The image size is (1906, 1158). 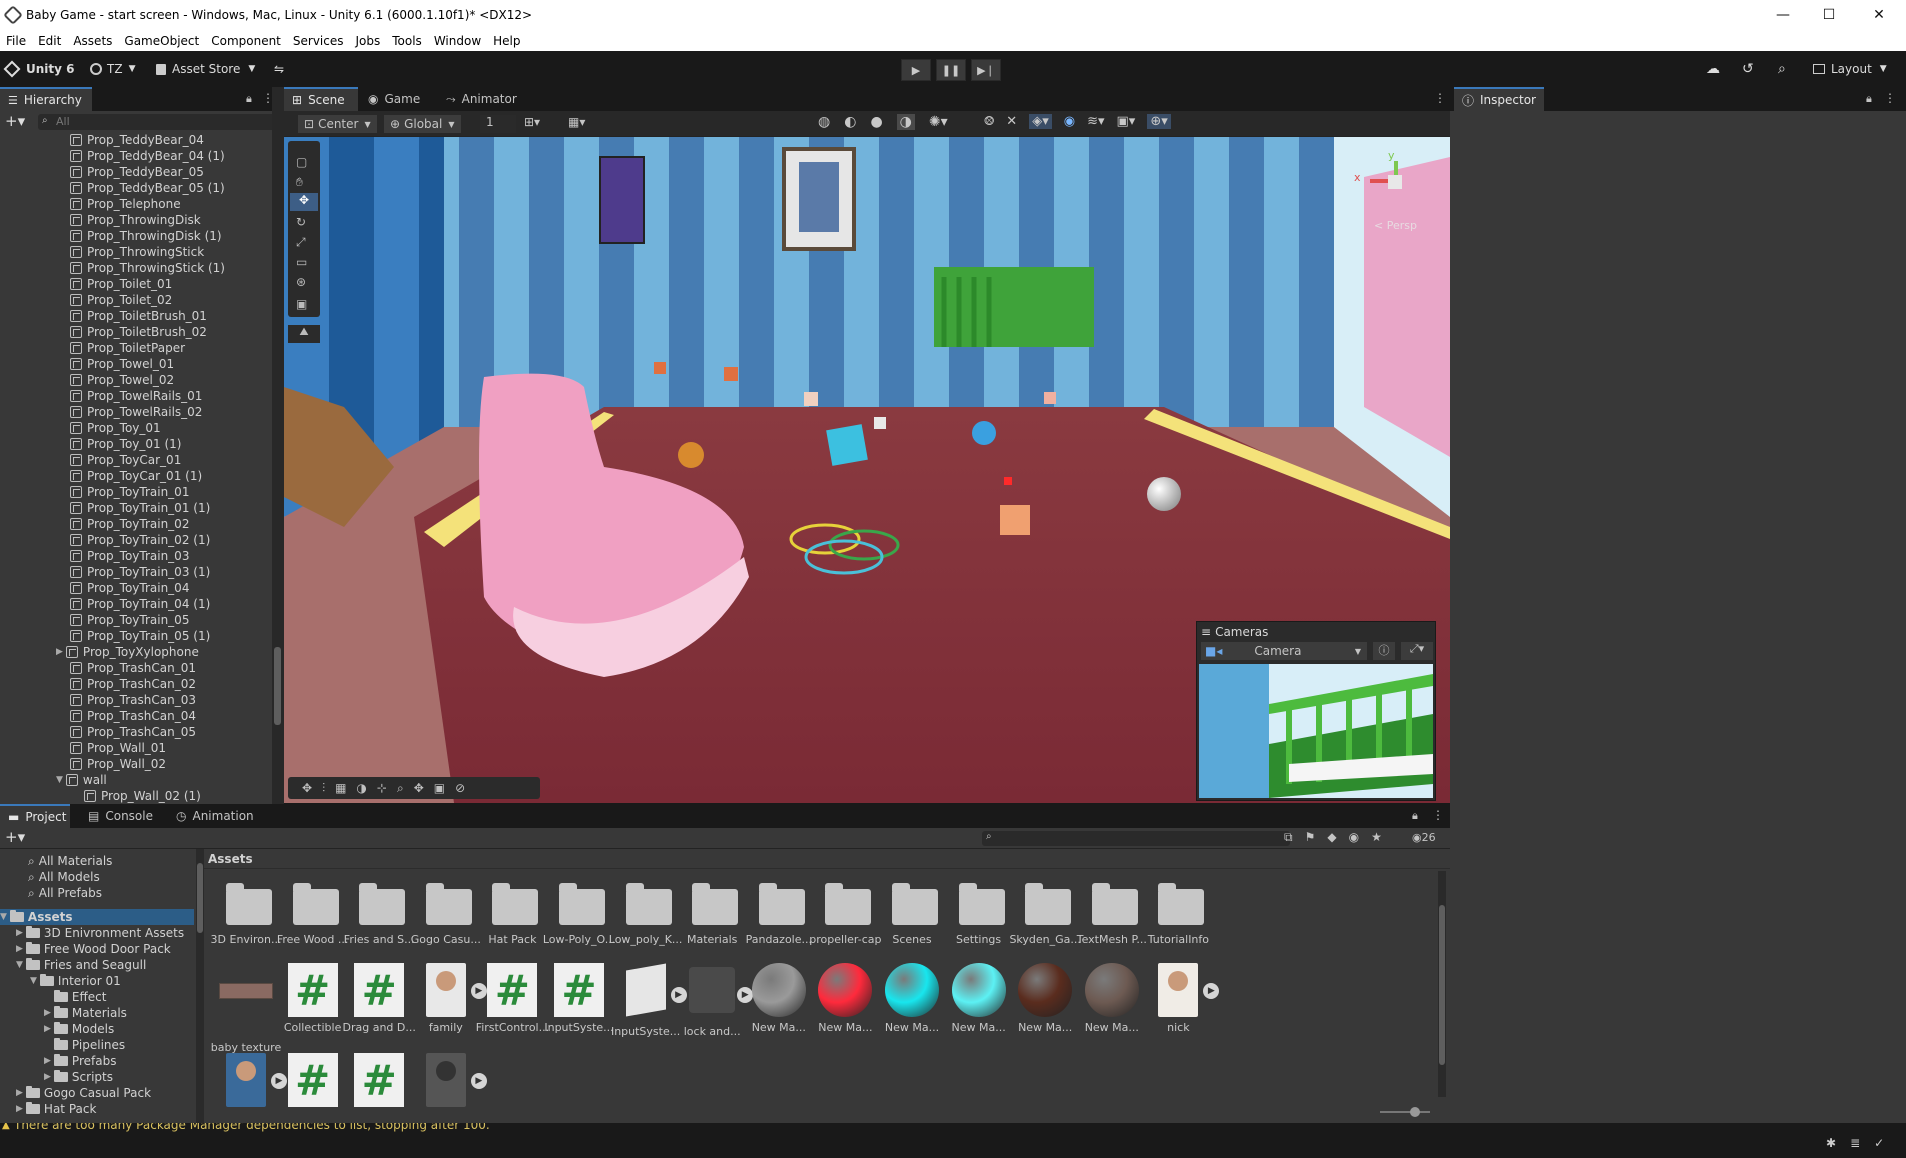 I want to click on folder-tree-item: ▶Pipelines, so click(x=84, y=1045).